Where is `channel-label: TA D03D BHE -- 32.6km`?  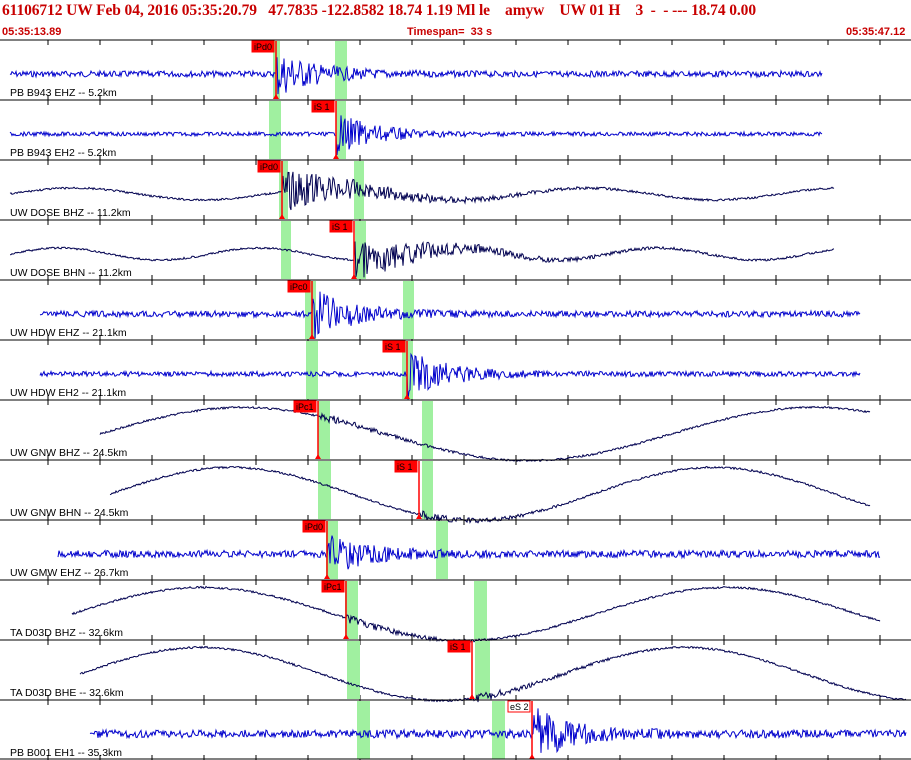 channel-label: TA D03D BHE -- 32.6km is located at coordinates (67, 693).